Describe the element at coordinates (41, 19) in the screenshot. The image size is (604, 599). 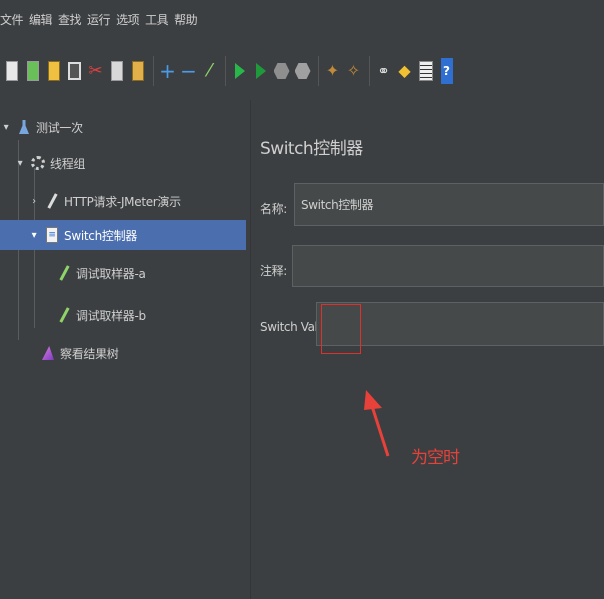
I see `menu-edit: 编辑` at that location.